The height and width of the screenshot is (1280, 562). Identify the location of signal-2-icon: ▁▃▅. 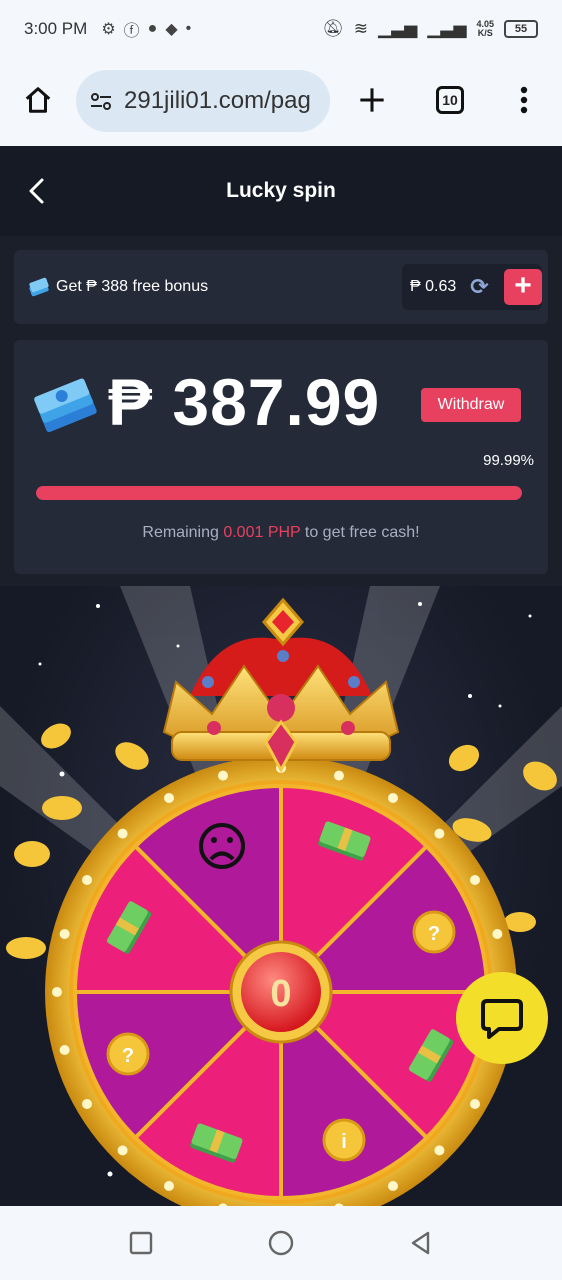
(447, 28).